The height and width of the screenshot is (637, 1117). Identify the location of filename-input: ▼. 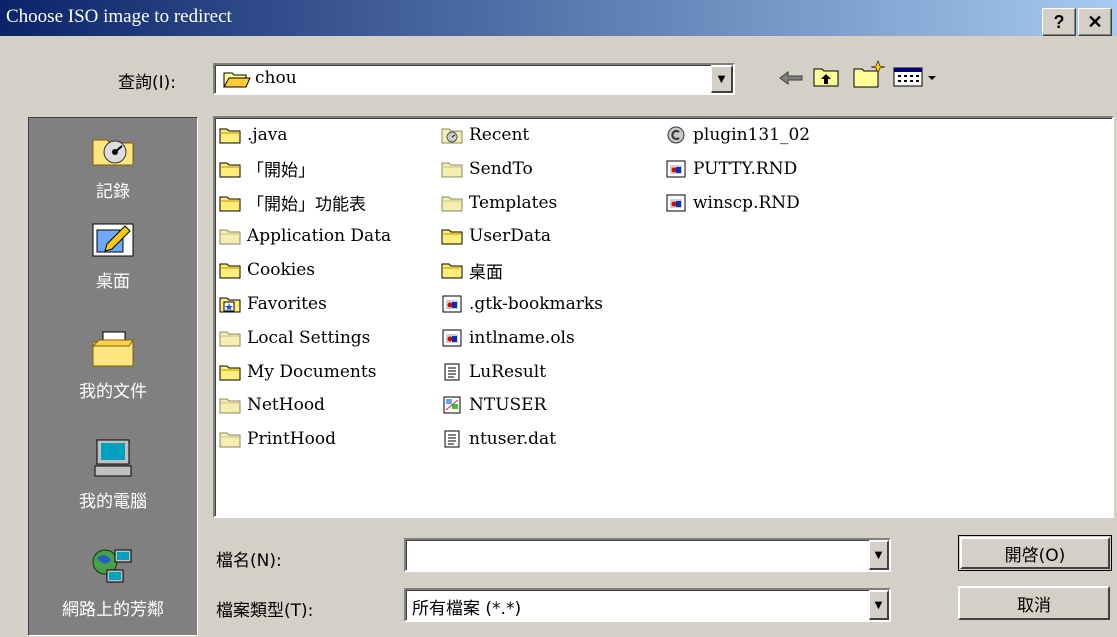
(647, 555).